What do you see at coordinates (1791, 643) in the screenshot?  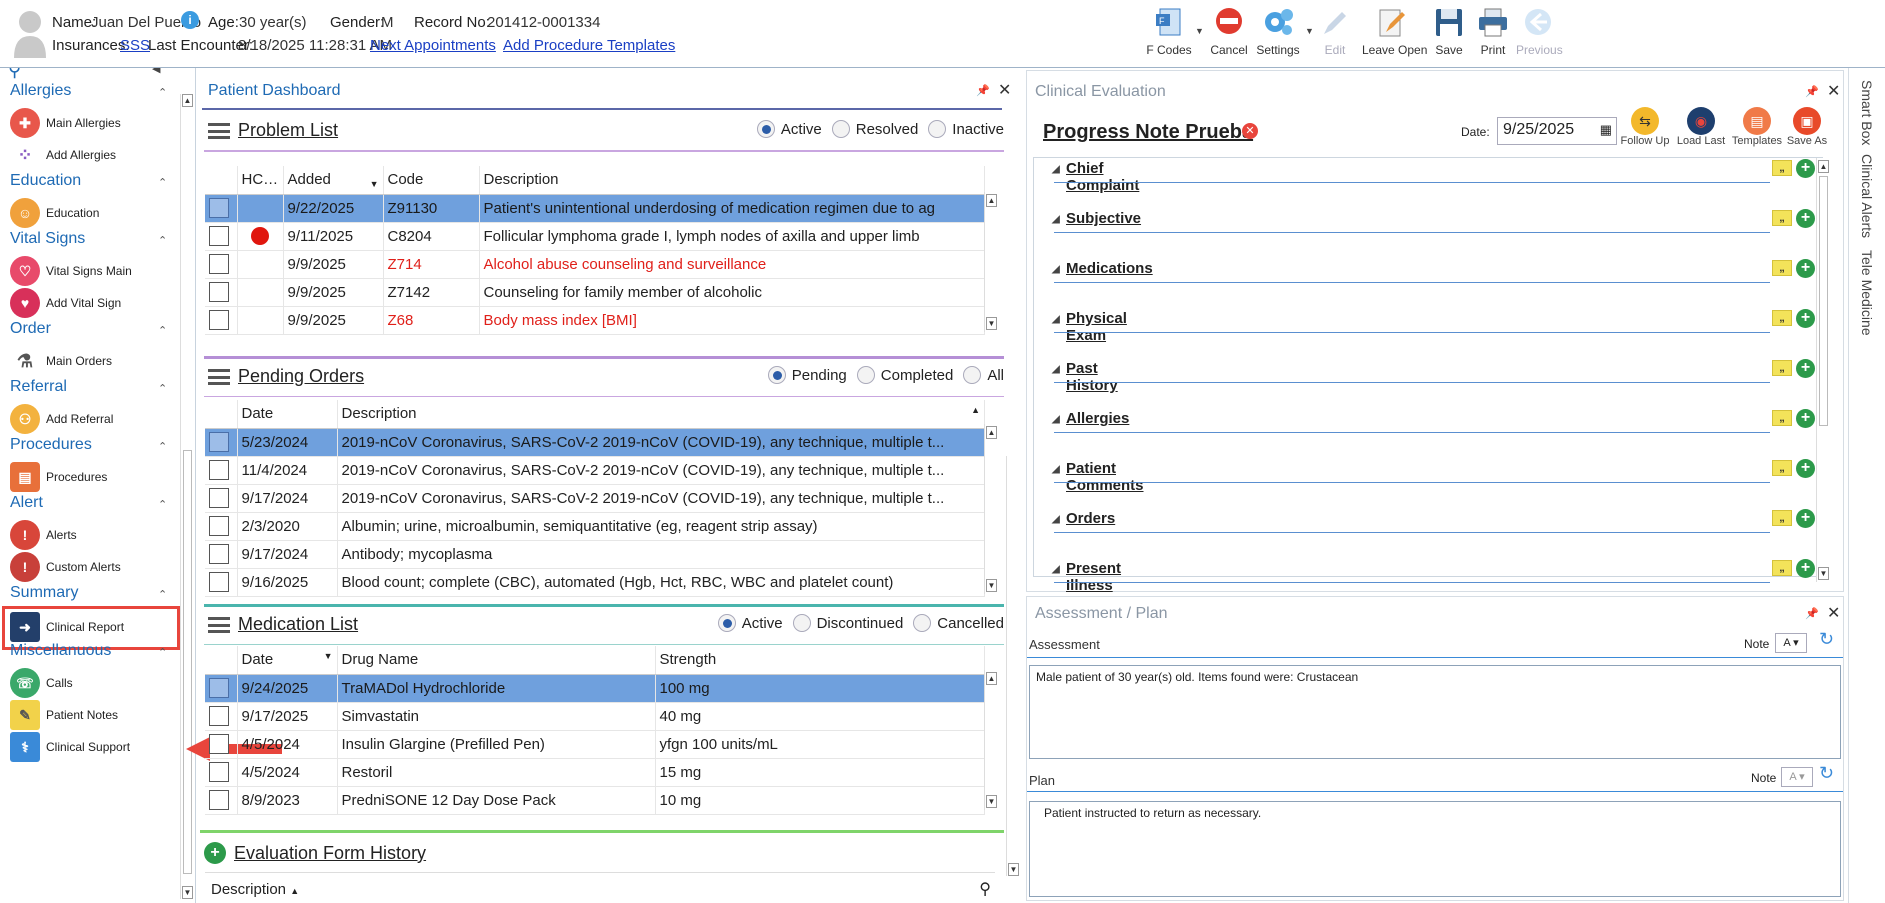 I see `note-format-dropdown: A ▾` at bounding box center [1791, 643].